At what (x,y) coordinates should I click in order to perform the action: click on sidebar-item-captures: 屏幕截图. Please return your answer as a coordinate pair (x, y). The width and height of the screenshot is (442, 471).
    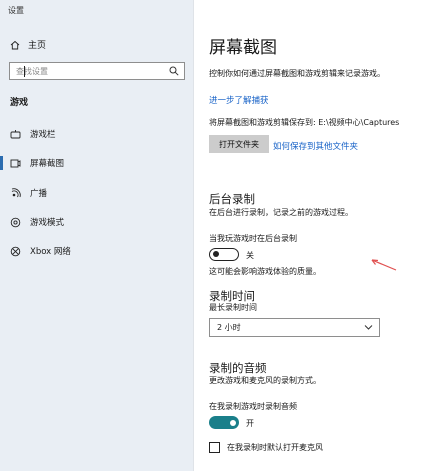
    Looking at the image, I should click on (96, 163).